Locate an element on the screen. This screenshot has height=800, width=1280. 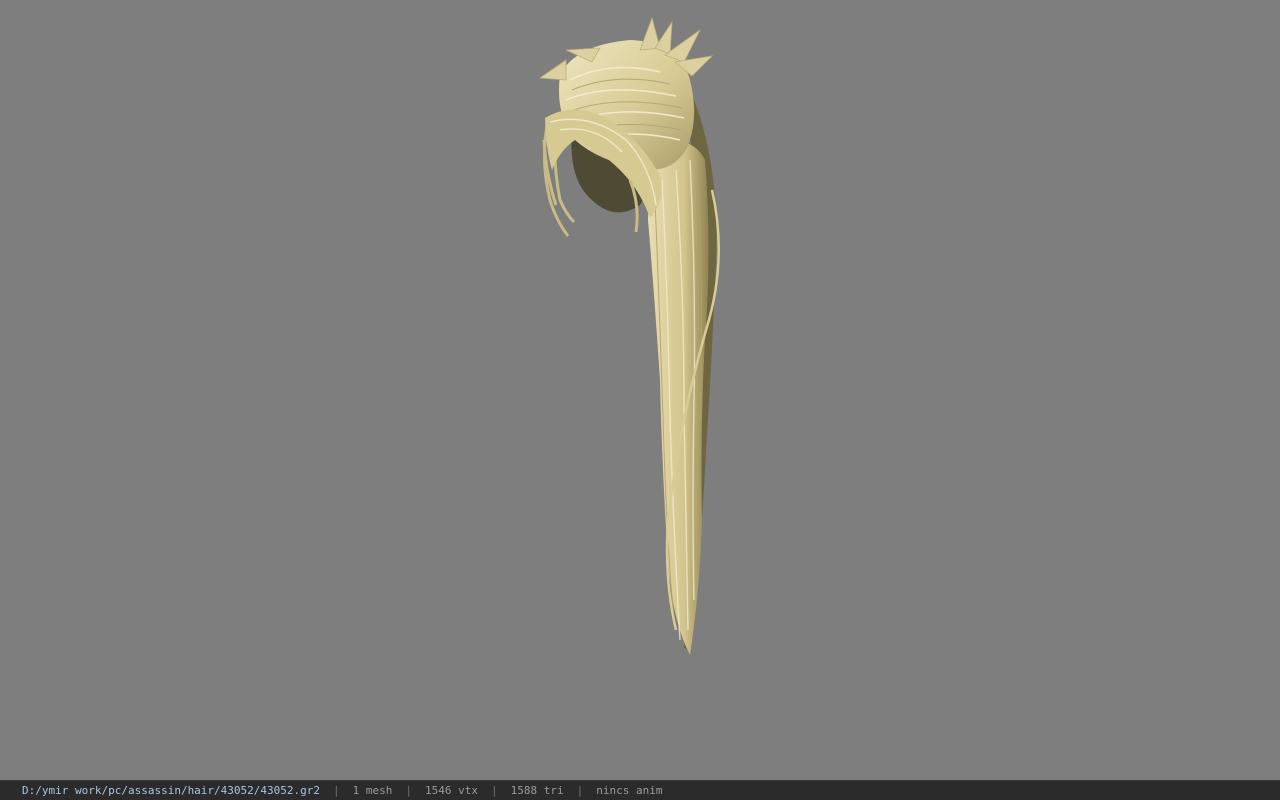
triangle-count: 1588 tri is located at coordinates (537, 790).